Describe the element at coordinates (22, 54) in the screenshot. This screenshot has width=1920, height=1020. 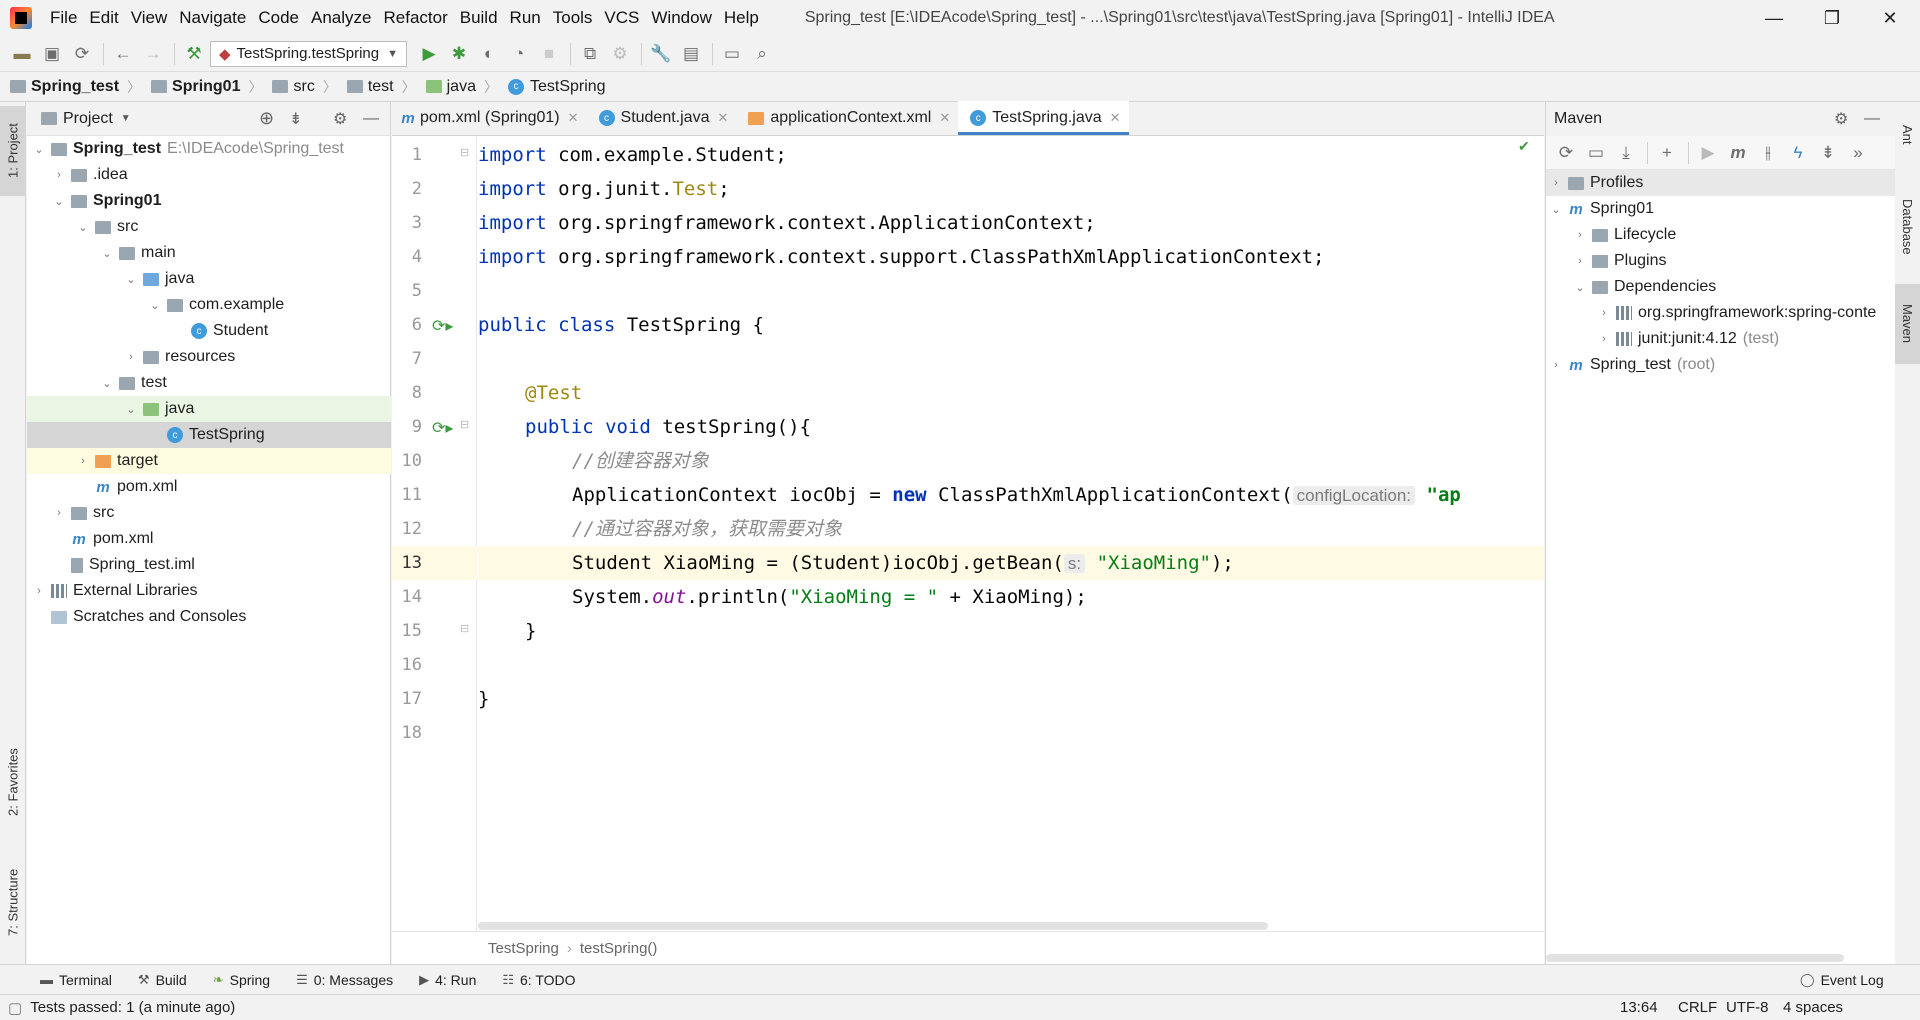
I see `open-folder-icon: ▬` at that location.